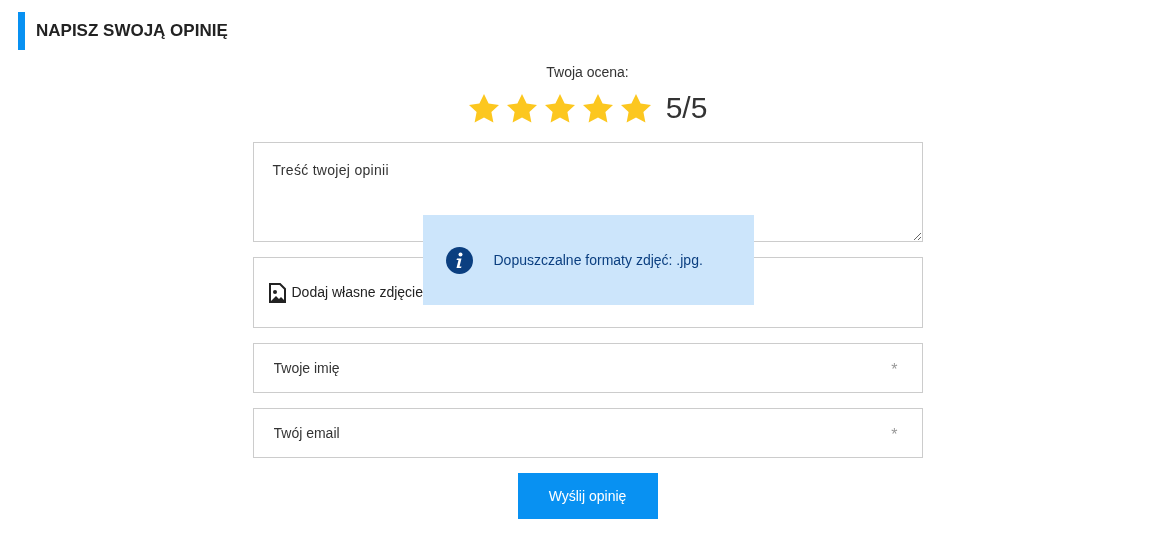 The image size is (1175, 535). Describe the element at coordinates (21, 31) in the screenshot. I see `accent-bar` at that location.